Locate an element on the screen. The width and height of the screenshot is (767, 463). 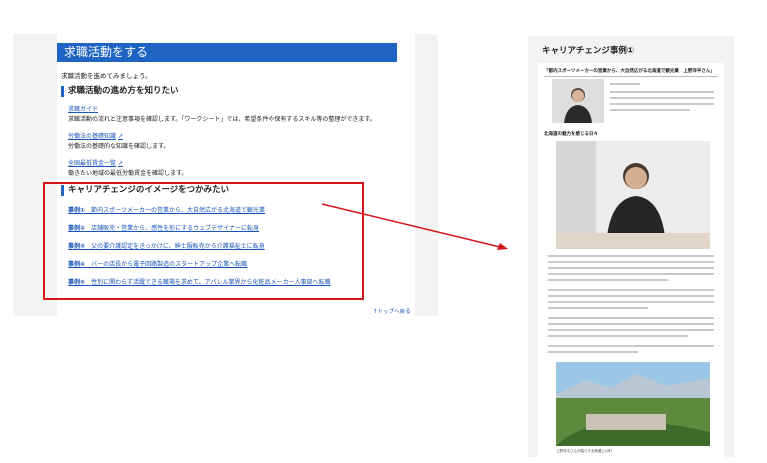
main-photo is located at coordinates (633, 195).